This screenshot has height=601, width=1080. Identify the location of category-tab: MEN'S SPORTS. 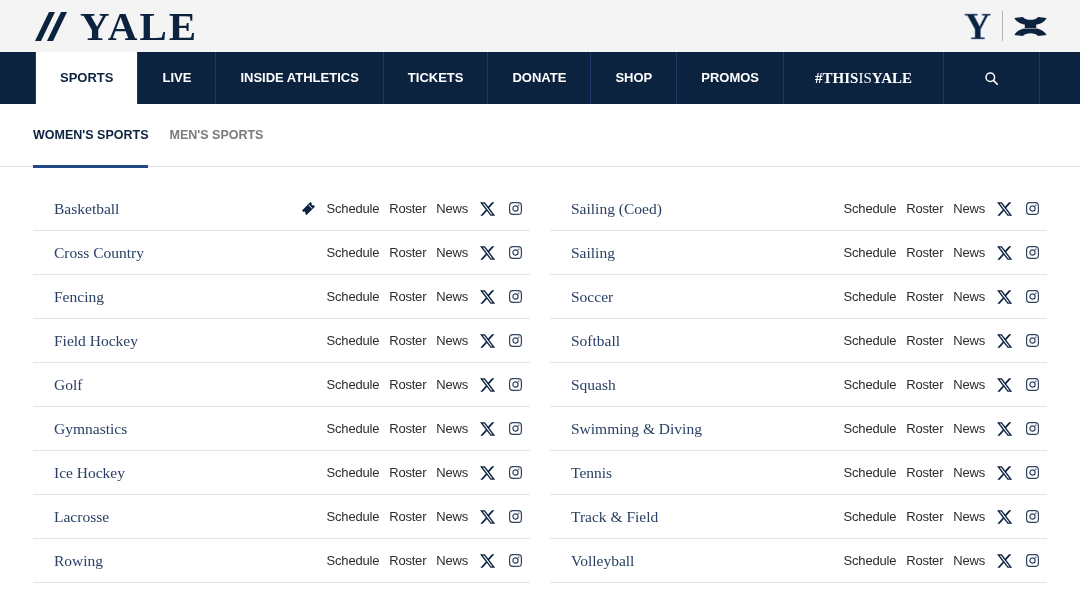
(216, 136).